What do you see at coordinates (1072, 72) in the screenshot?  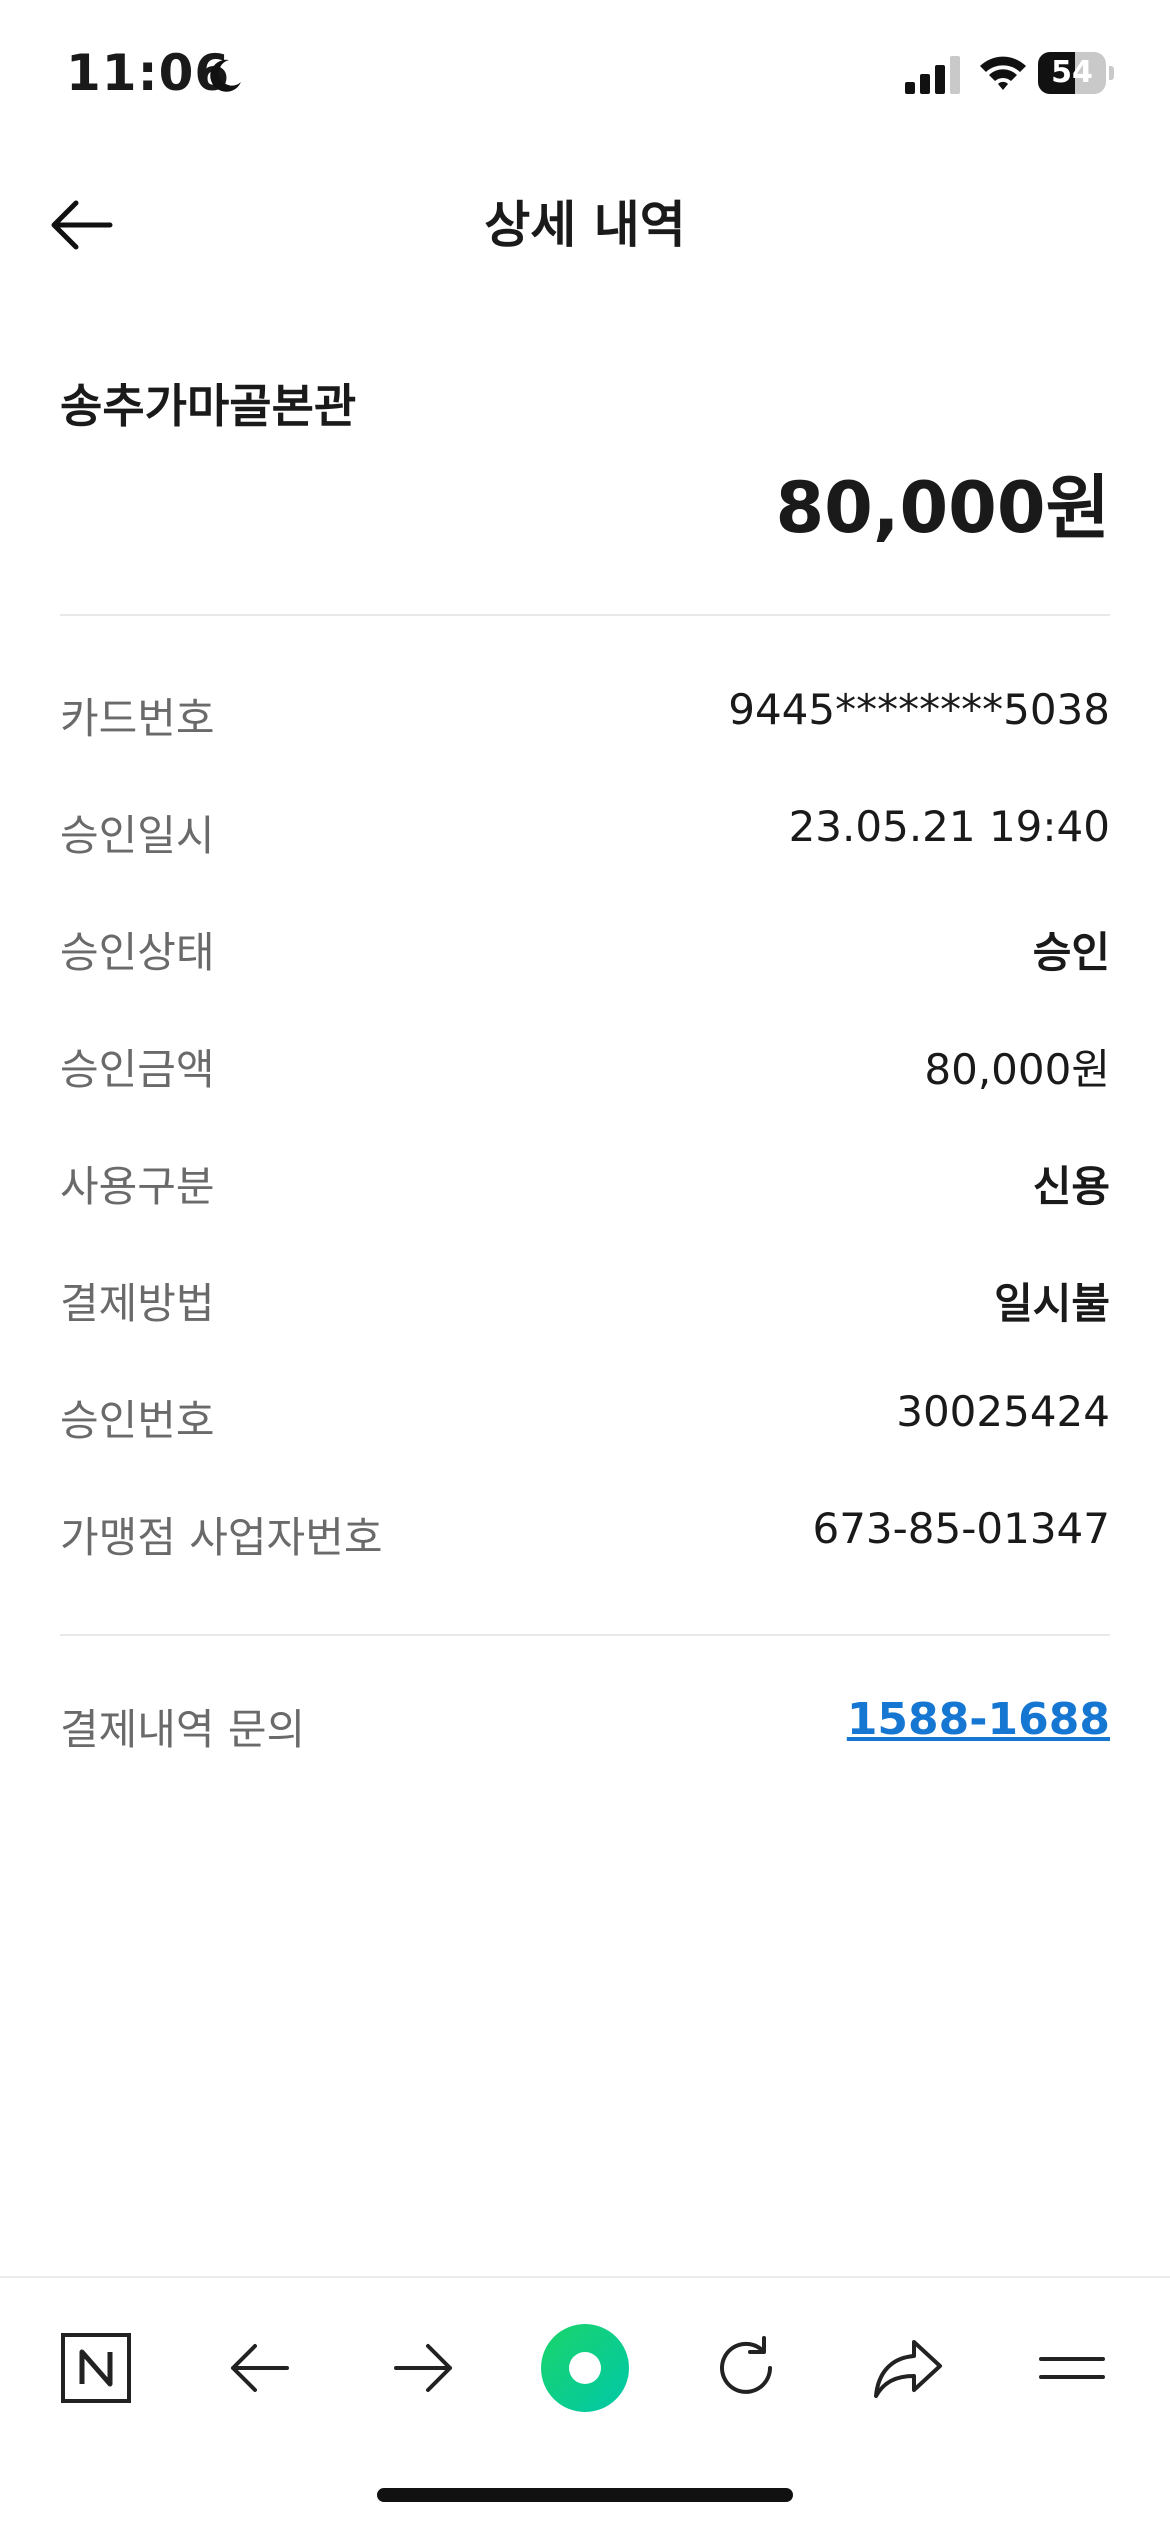 I see `battery-level: 54` at bounding box center [1072, 72].